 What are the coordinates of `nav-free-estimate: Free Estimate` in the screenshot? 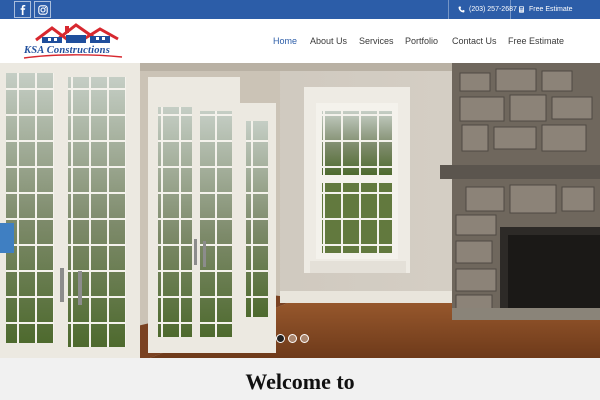 It's located at (536, 41).